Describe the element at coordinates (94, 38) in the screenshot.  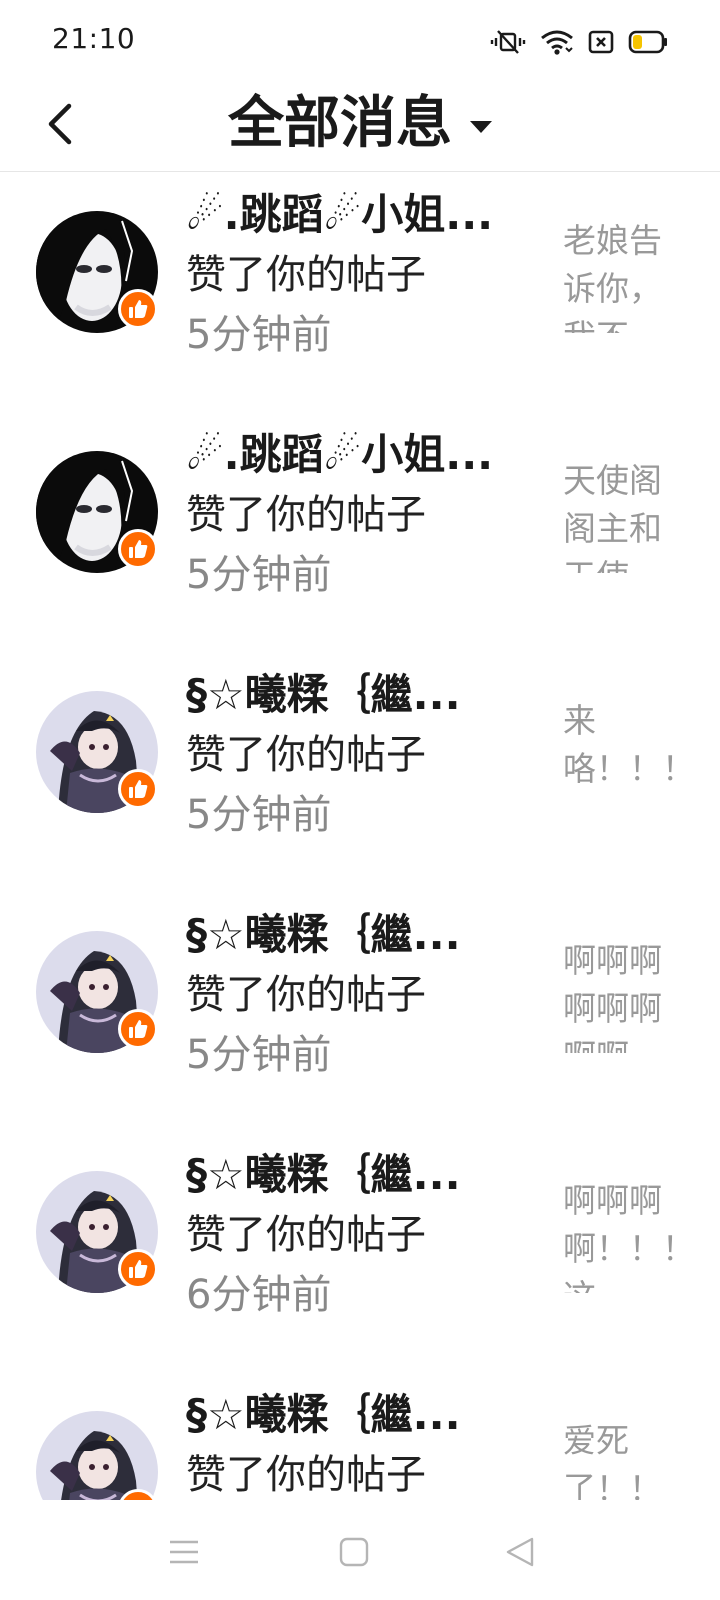
I see `status-time: 21:10` at that location.